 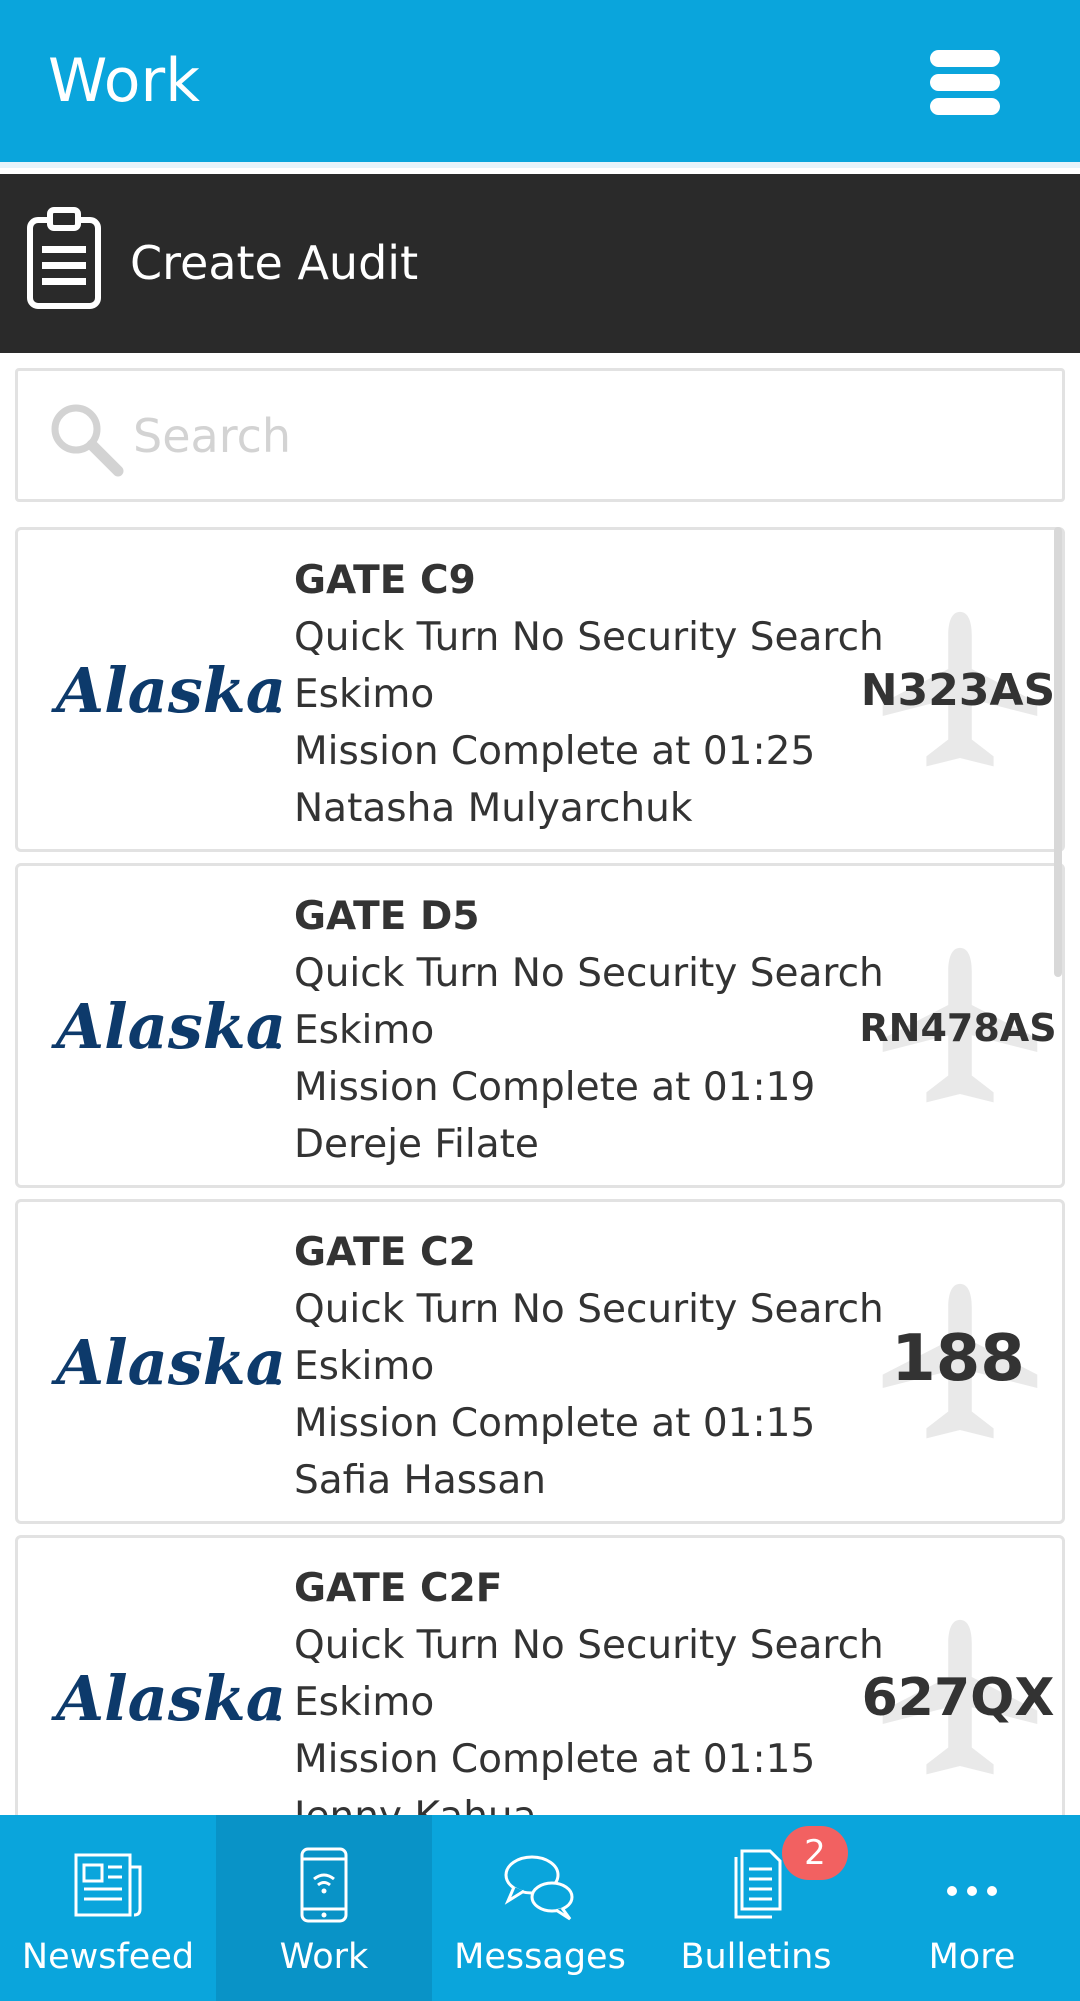 I want to click on nav-label: Bulletins, so click(x=756, y=1957).